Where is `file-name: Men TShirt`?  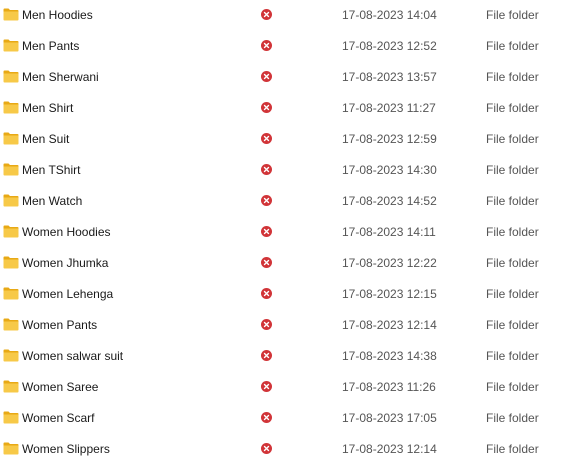
file-name: Men TShirt is located at coordinates (51, 170).